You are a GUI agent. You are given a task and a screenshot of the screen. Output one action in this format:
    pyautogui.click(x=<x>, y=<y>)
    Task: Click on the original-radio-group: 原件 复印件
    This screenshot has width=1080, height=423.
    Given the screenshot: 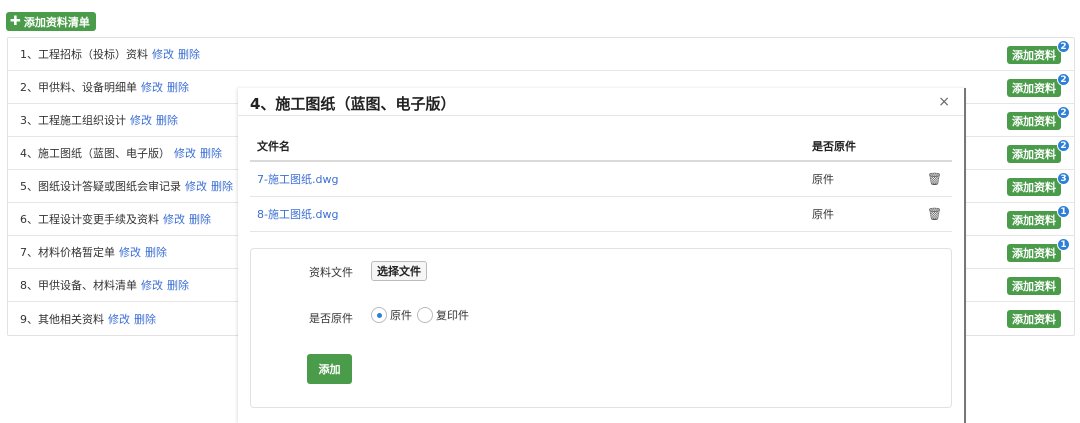 What is the action you would take?
    pyautogui.click(x=421, y=315)
    